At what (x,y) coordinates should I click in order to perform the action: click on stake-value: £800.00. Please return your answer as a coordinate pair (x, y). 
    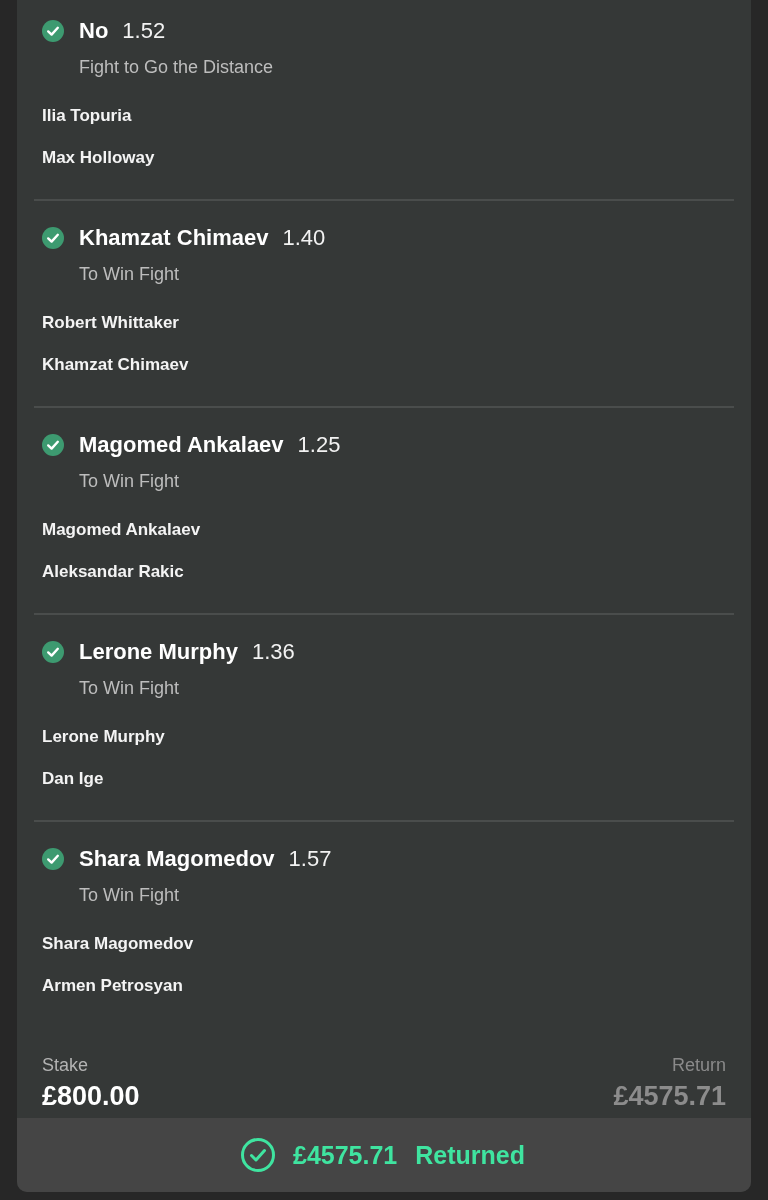
    Looking at the image, I should click on (91, 1096).